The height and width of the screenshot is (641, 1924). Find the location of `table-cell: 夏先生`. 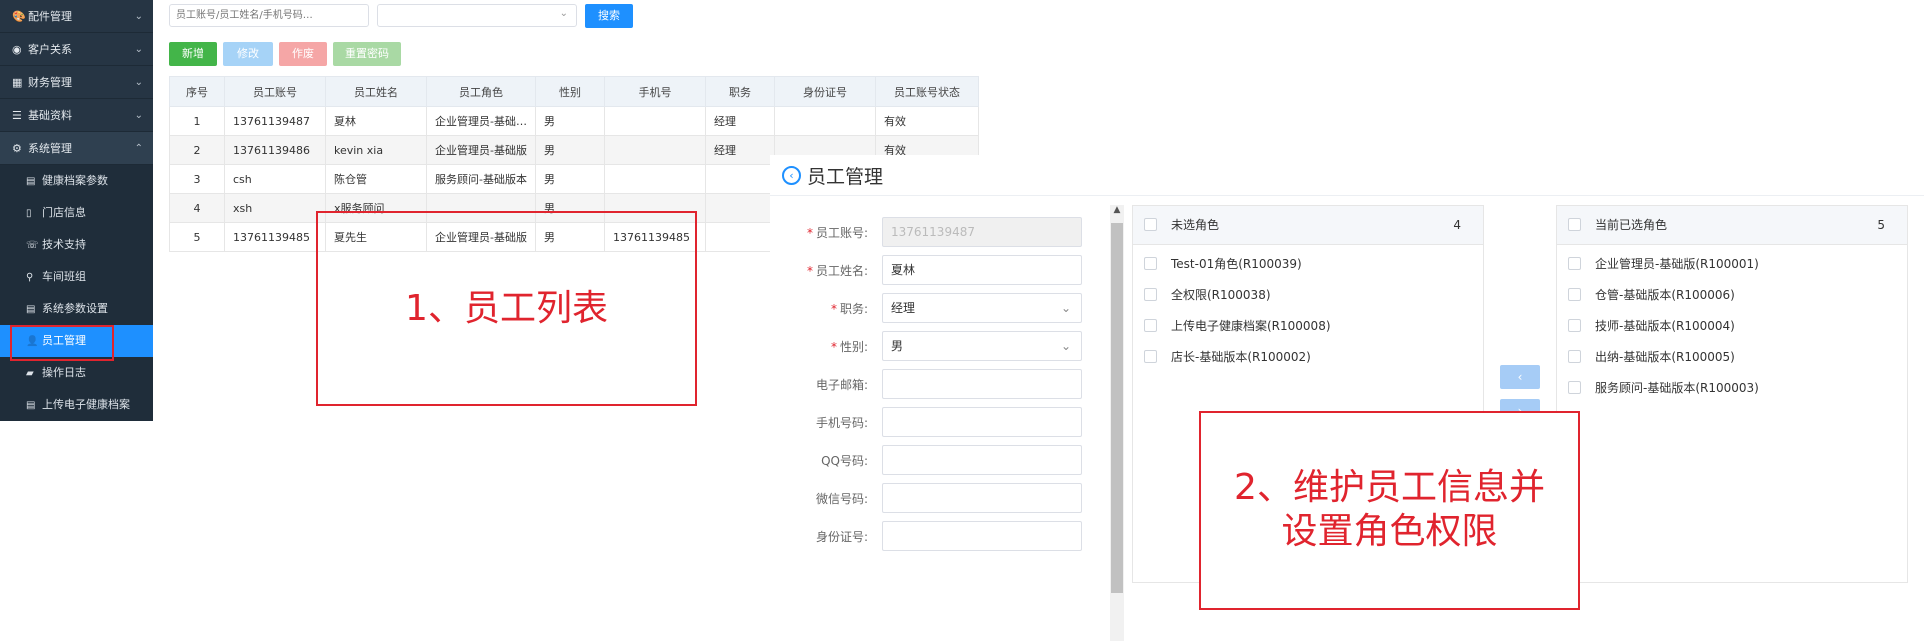

table-cell: 夏先生 is located at coordinates (376, 237).